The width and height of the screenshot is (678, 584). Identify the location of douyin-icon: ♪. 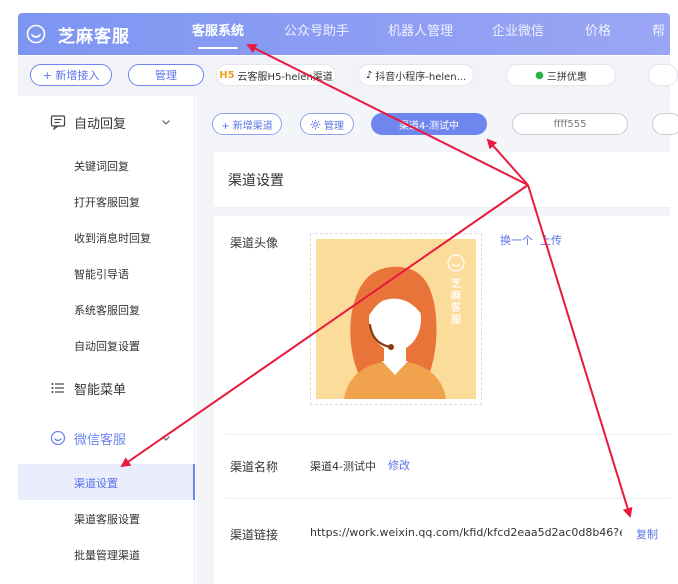
(369, 75).